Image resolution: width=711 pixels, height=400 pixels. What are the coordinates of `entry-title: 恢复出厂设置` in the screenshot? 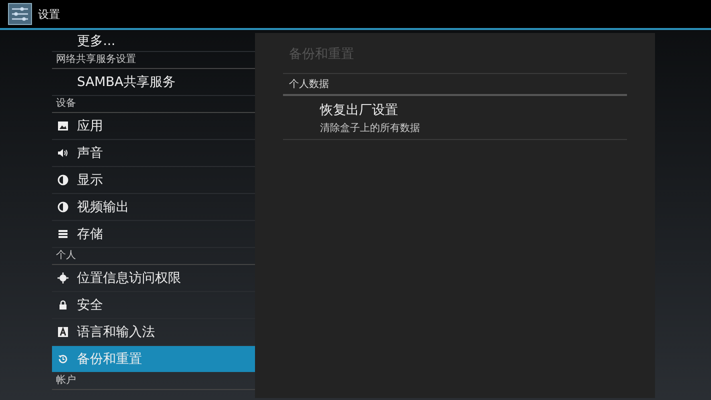 It's located at (359, 110).